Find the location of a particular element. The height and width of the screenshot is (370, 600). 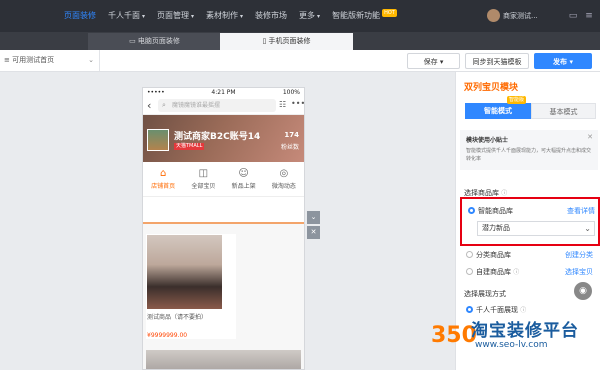

tip-title: 模块使用小贴士 is located at coordinates (487, 140).